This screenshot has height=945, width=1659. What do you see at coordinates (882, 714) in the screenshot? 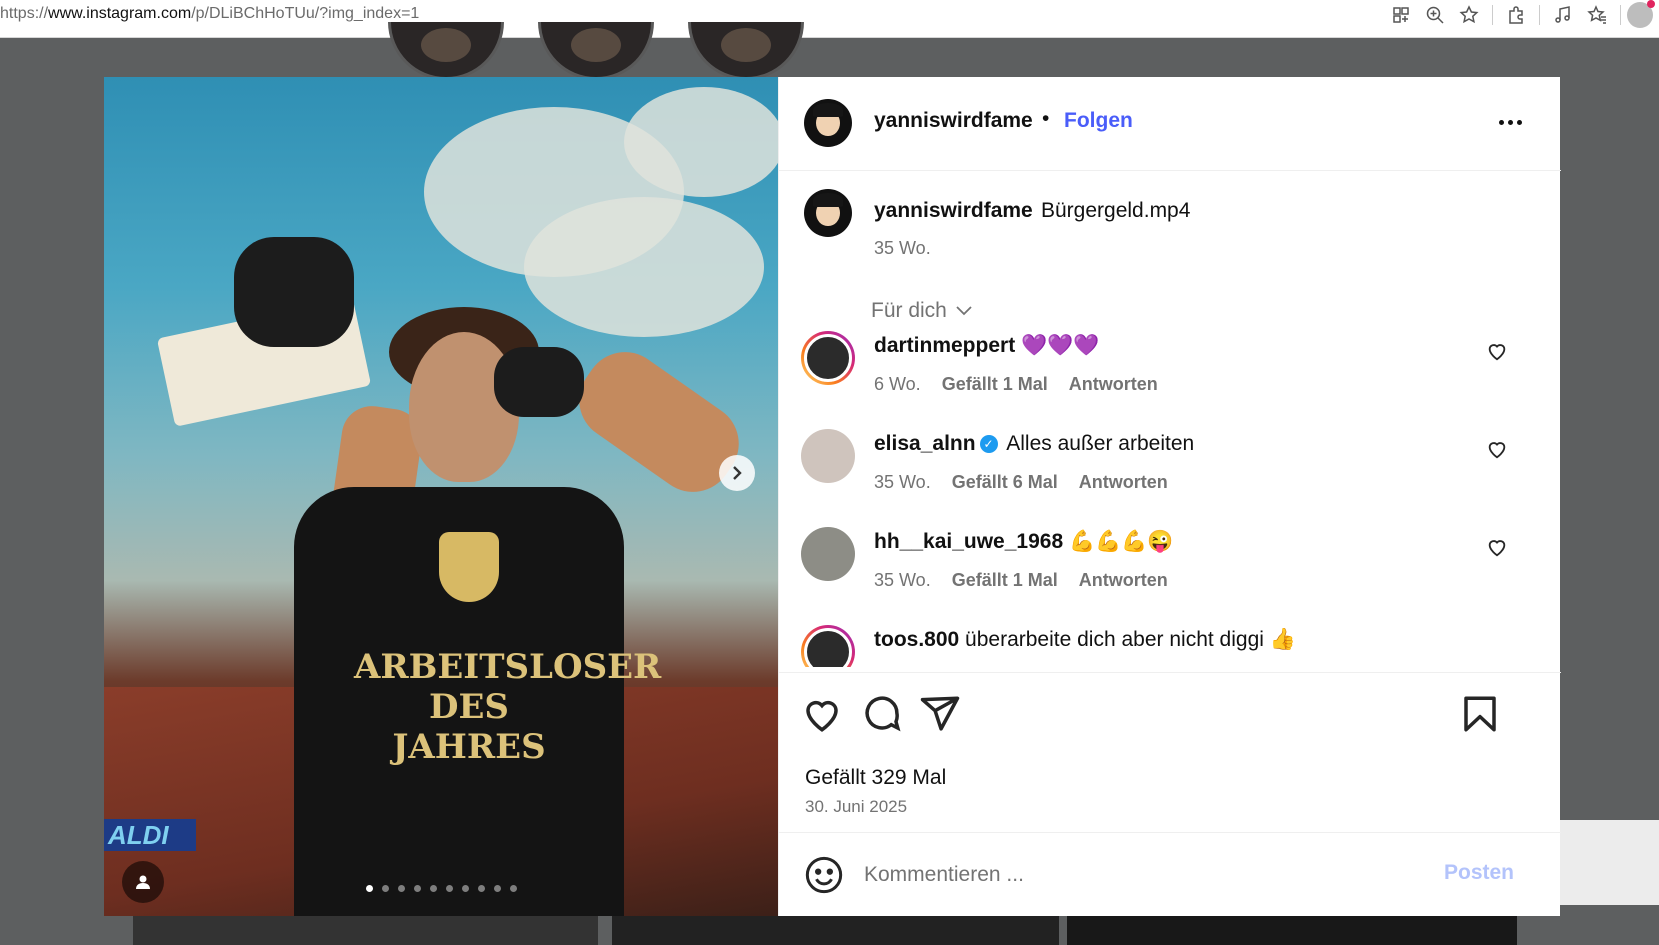
I see `comment-icon` at bounding box center [882, 714].